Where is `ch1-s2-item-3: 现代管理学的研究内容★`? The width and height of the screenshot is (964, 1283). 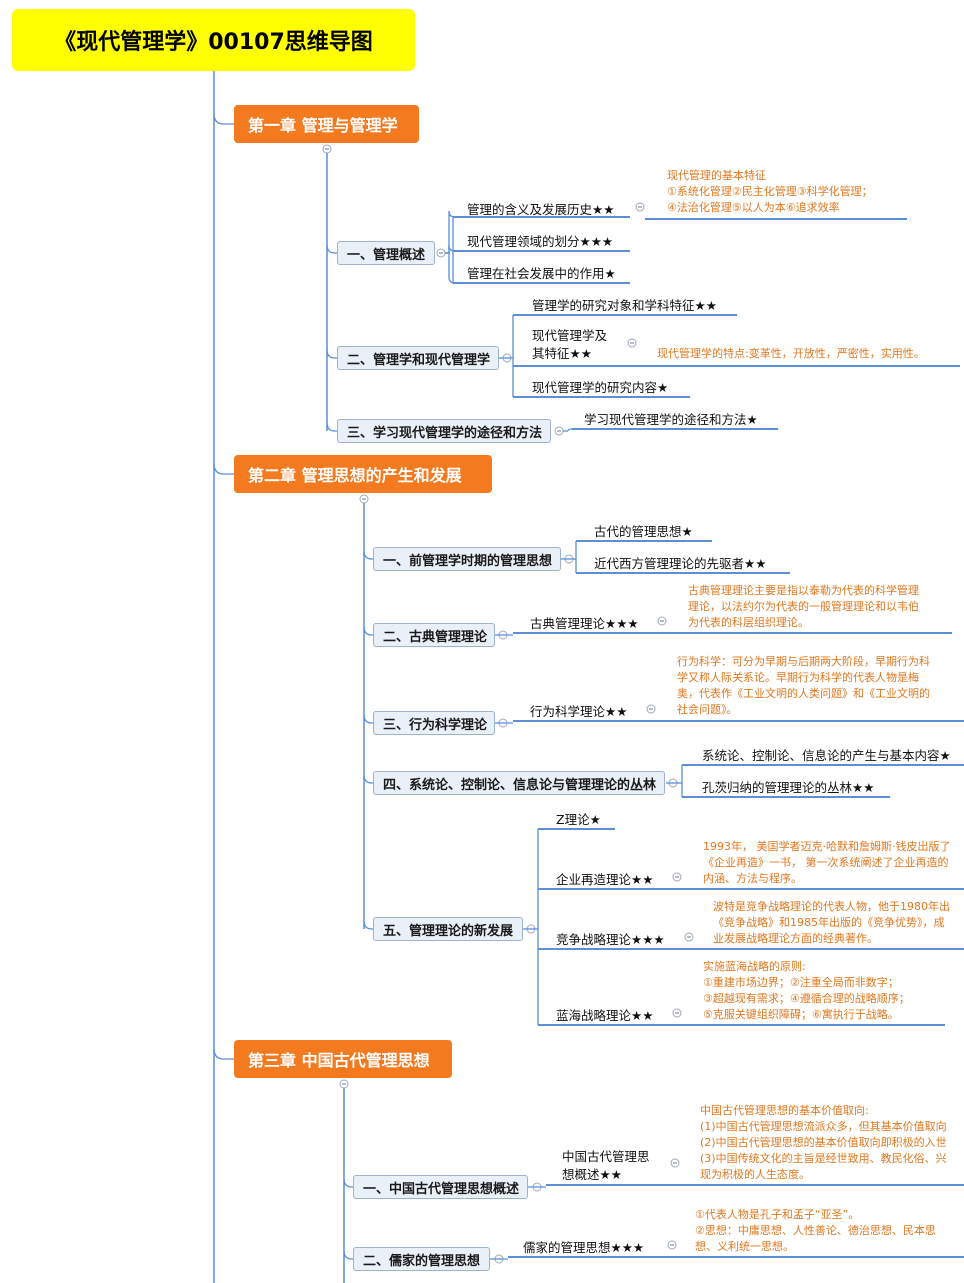
ch1-s2-item-3: 现代管理学的研究内容★ is located at coordinates (600, 387).